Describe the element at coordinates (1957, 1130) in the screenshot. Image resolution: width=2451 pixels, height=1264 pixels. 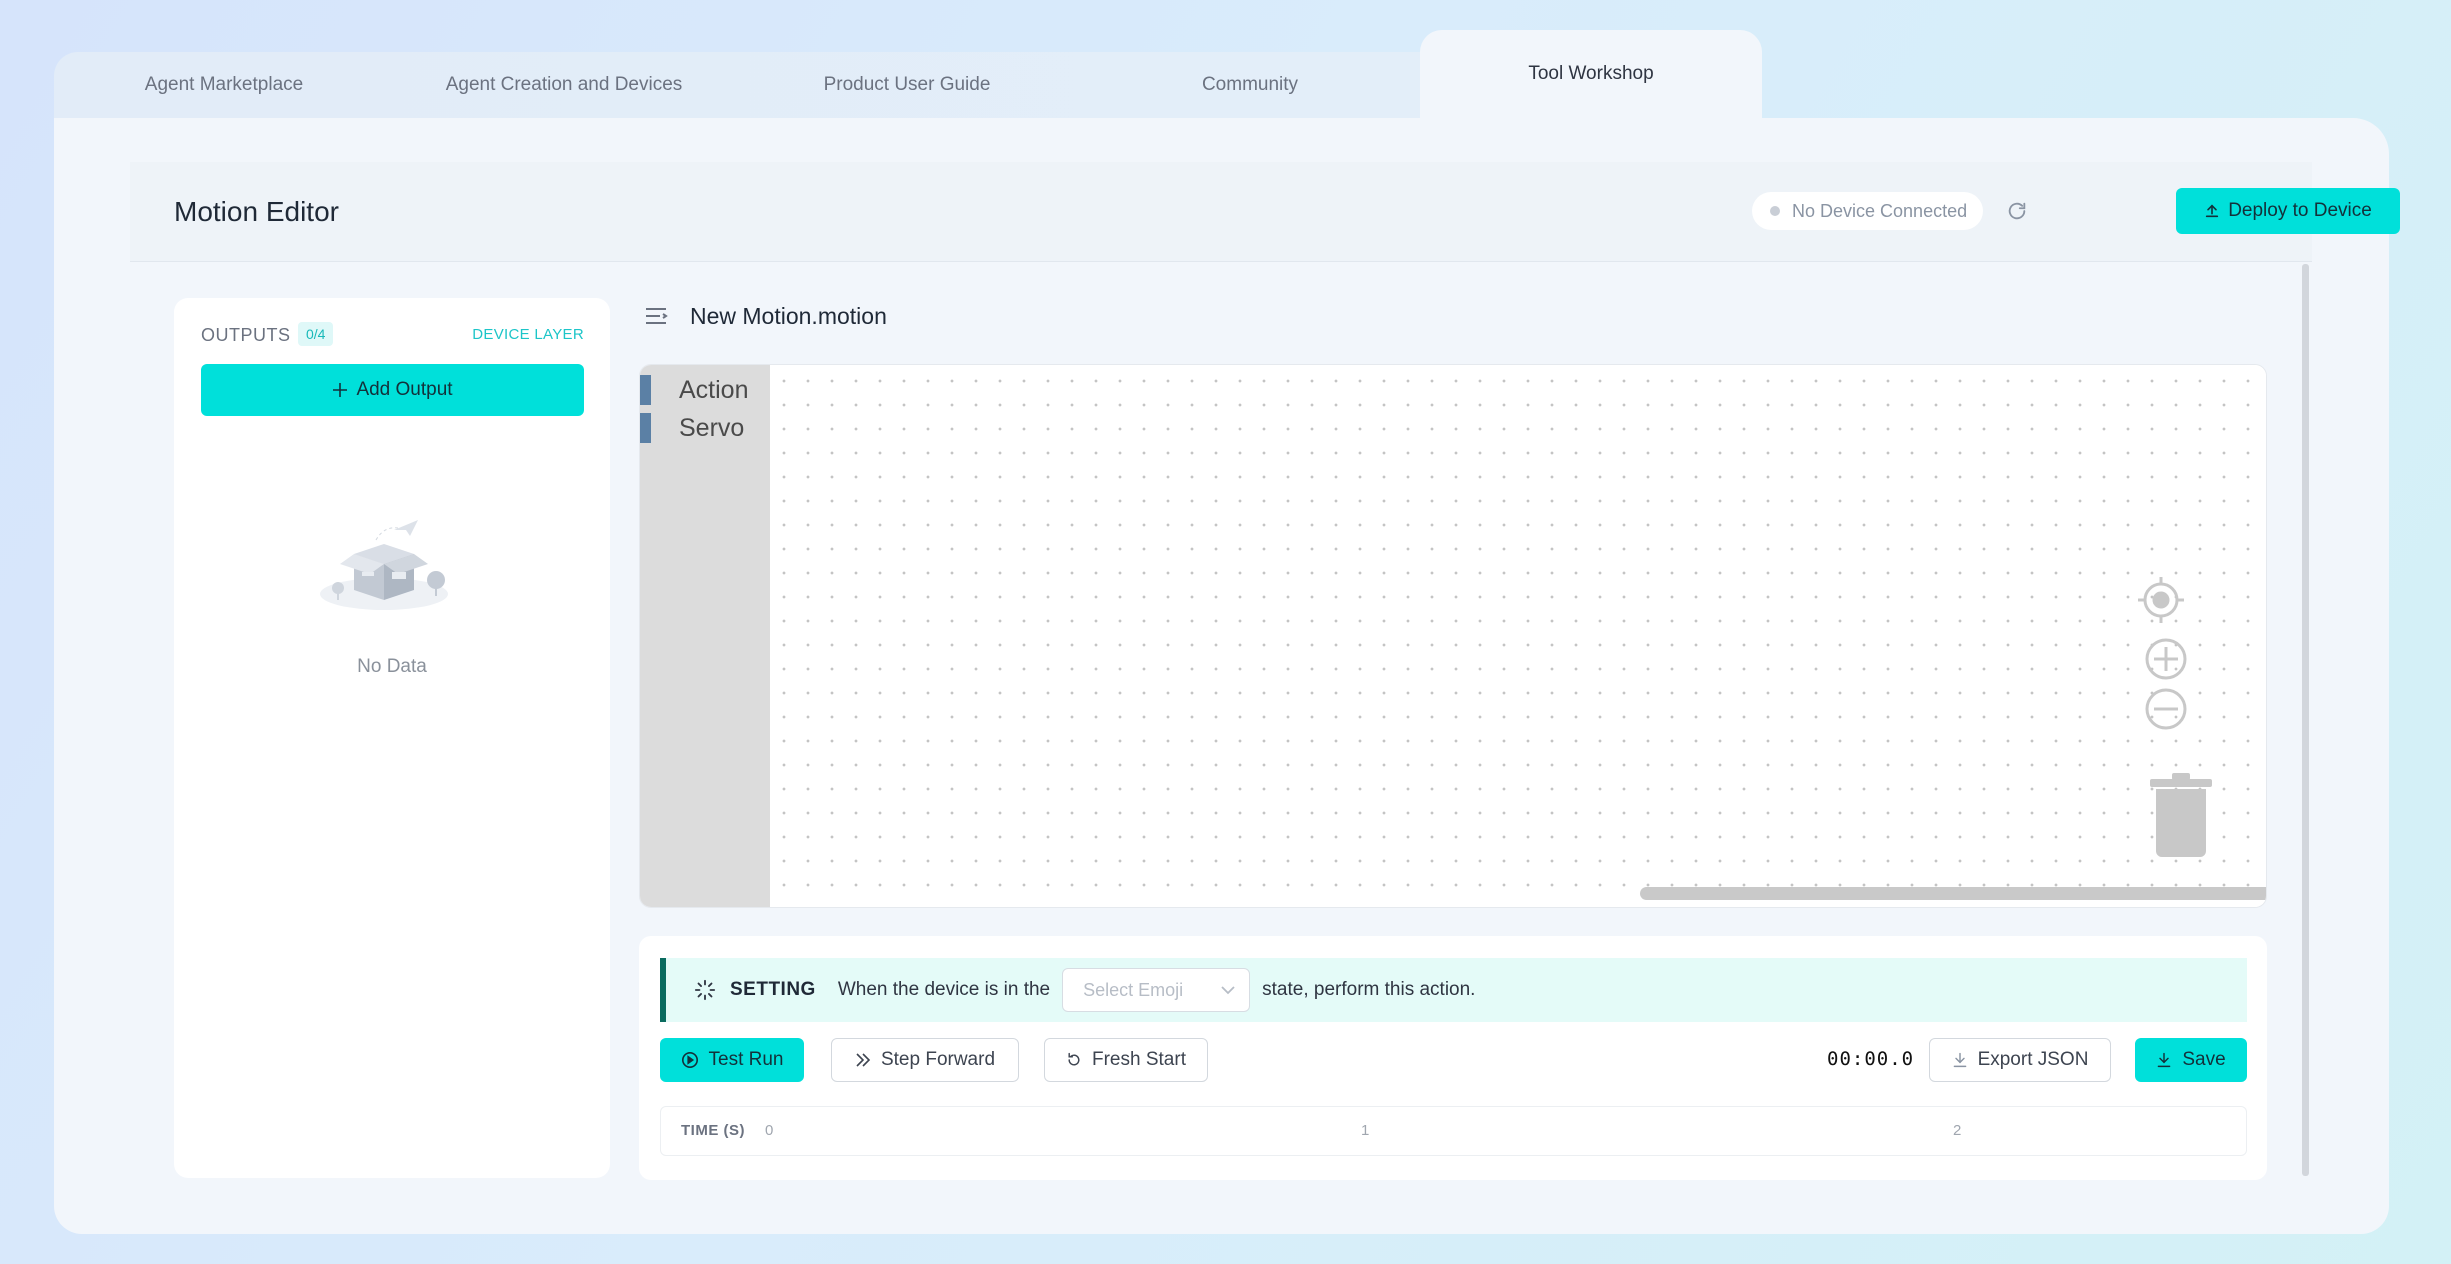
I see `timeline-tick: 2` at that location.